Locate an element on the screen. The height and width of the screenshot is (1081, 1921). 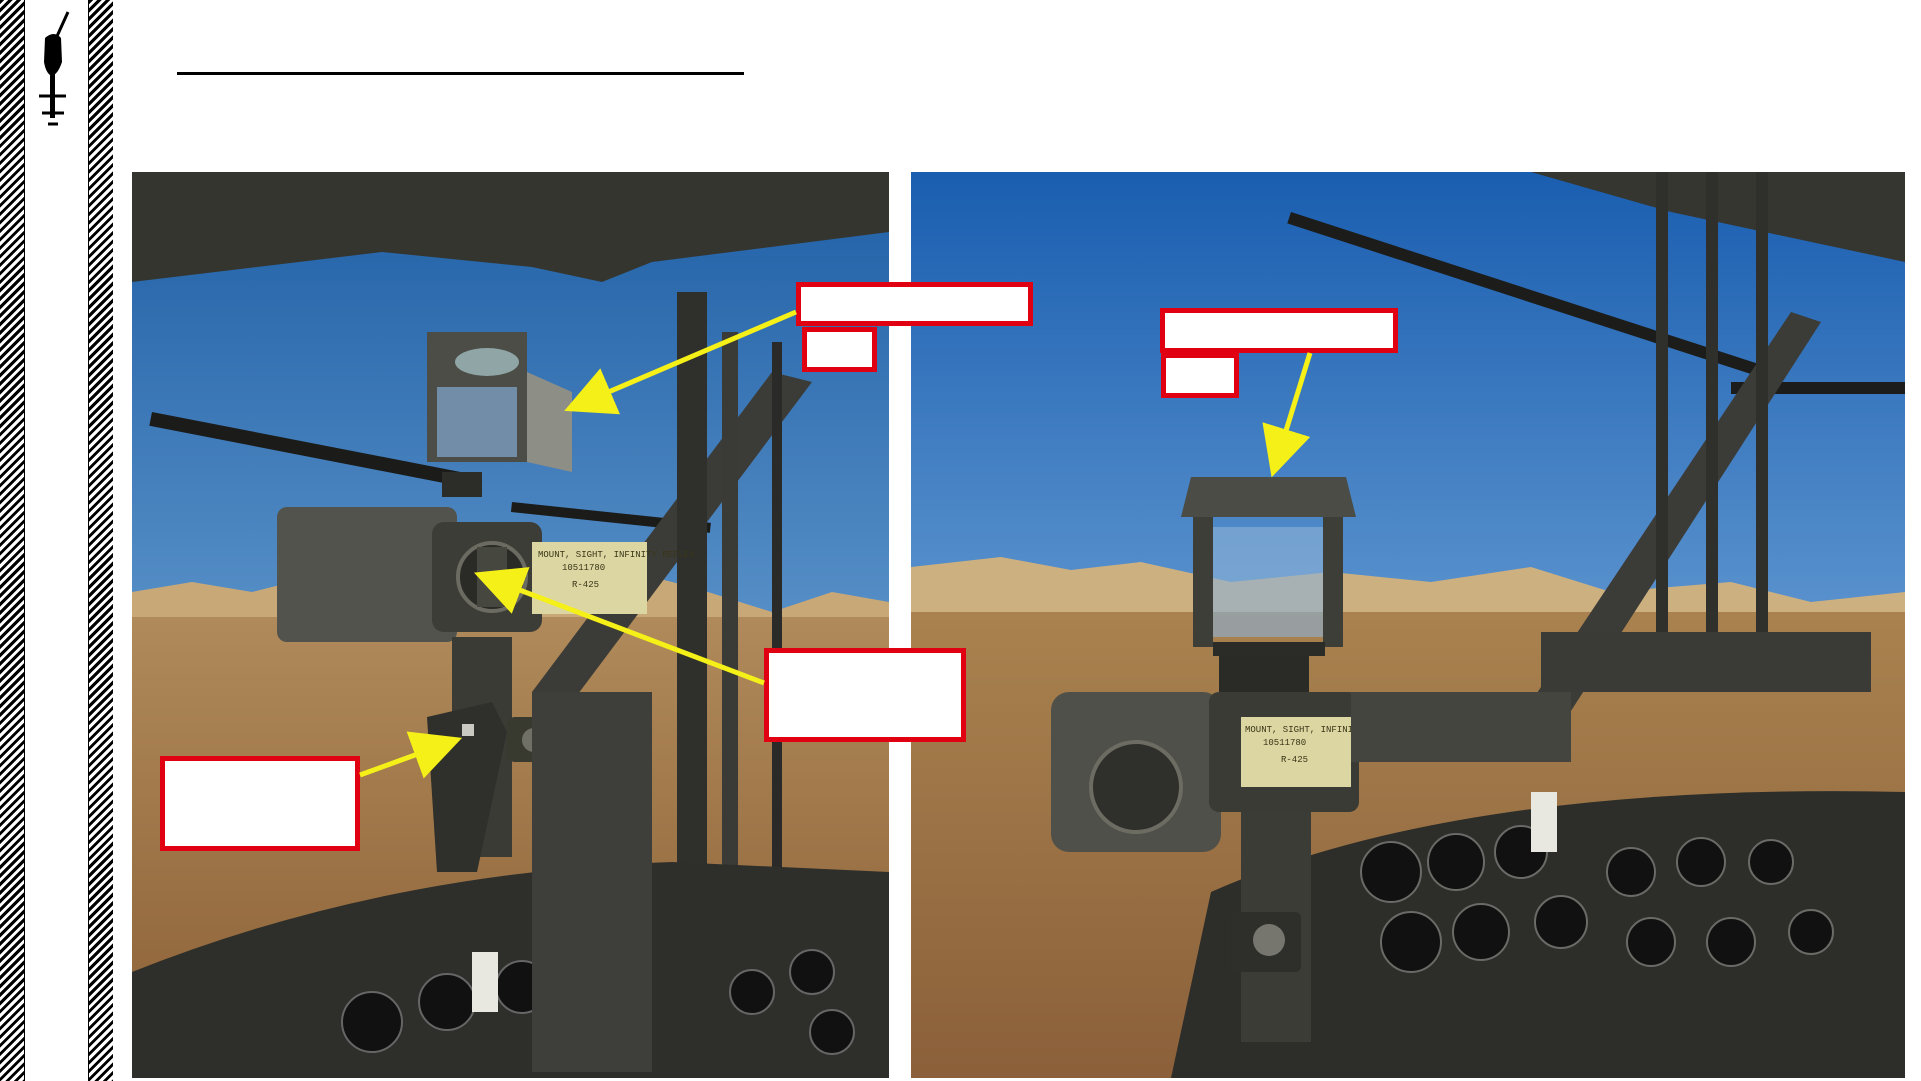
left-hatched-border is located at coordinates (12, 540).